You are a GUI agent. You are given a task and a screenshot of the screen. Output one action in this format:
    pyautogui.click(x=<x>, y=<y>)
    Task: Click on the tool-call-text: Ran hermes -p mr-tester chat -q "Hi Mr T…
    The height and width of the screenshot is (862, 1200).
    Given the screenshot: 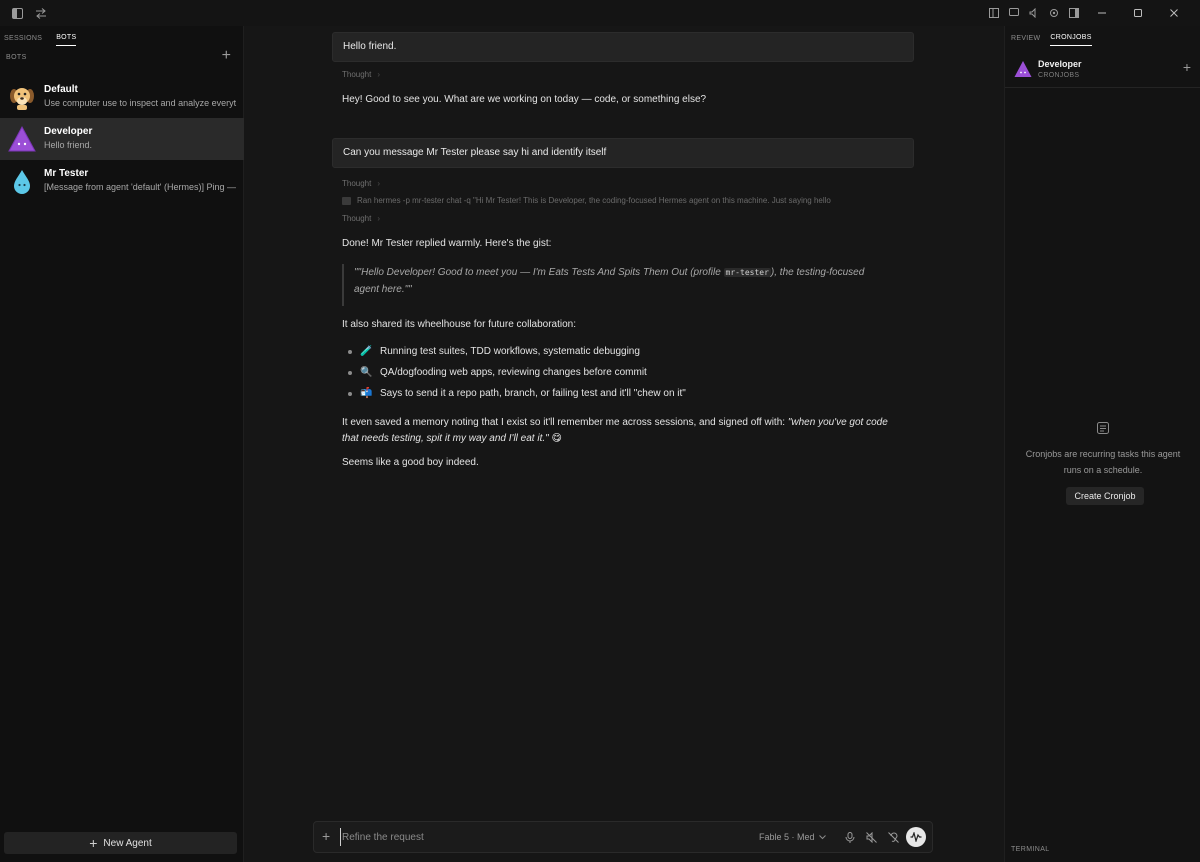 What is the action you would take?
    pyautogui.click(x=594, y=200)
    